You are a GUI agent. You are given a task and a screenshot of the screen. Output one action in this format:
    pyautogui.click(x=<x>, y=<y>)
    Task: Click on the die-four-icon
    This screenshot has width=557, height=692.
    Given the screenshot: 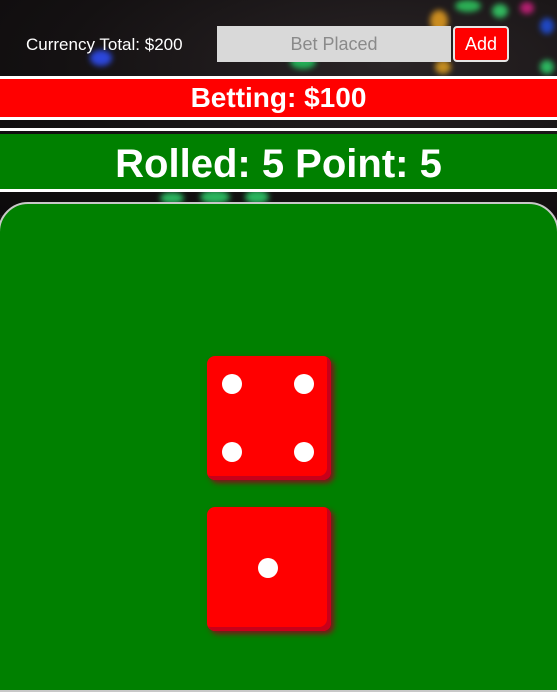 What is the action you would take?
    pyautogui.click(x=269, y=418)
    